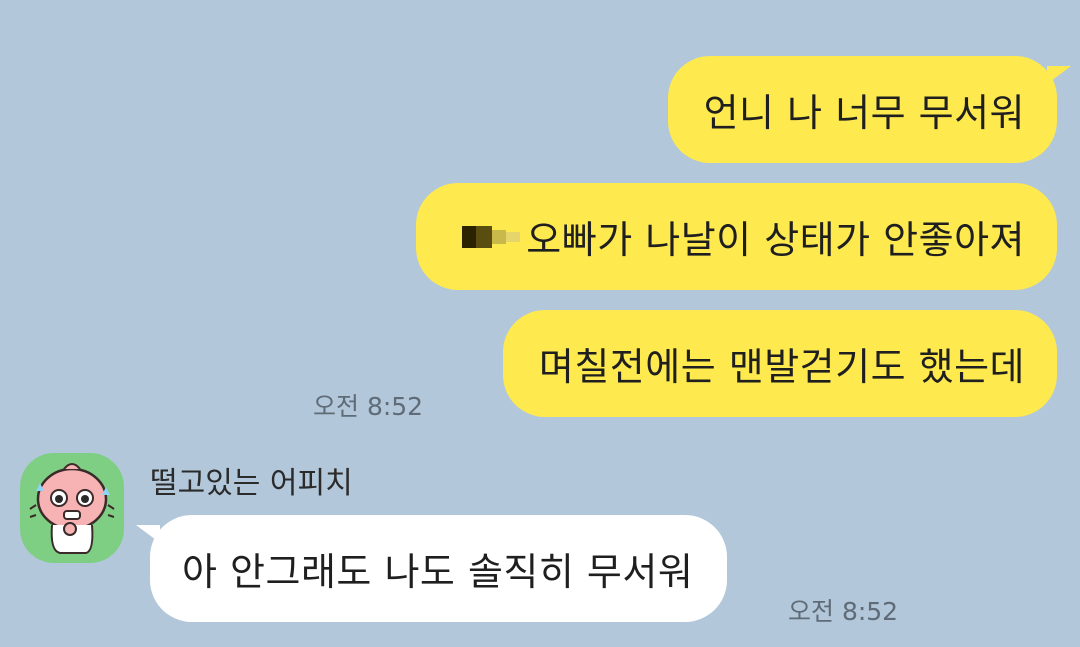 The width and height of the screenshot is (1080, 647). I want to click on outgoing-message-bubble: 며칠전에는 맨발걷기도 했는데, so click(779, 363).